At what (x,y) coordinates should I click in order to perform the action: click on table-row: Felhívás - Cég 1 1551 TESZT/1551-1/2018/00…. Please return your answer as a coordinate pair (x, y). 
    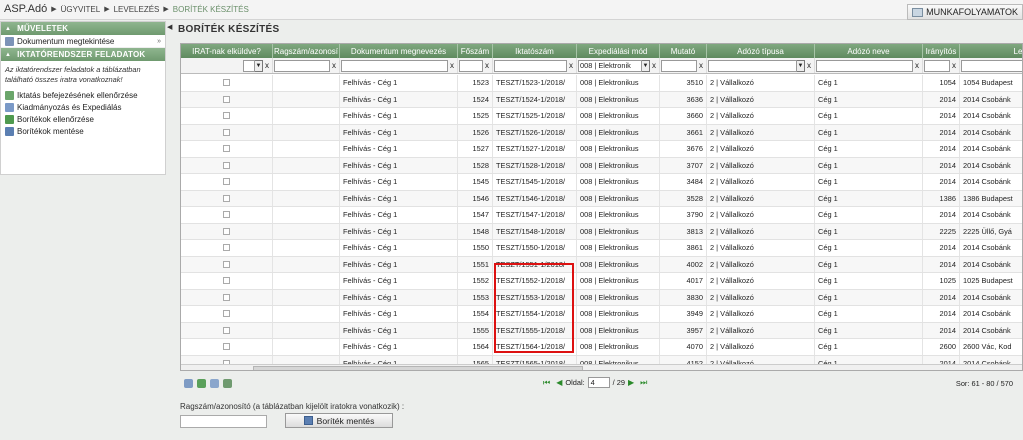
    Looking at the image, I should click on (601, 264).